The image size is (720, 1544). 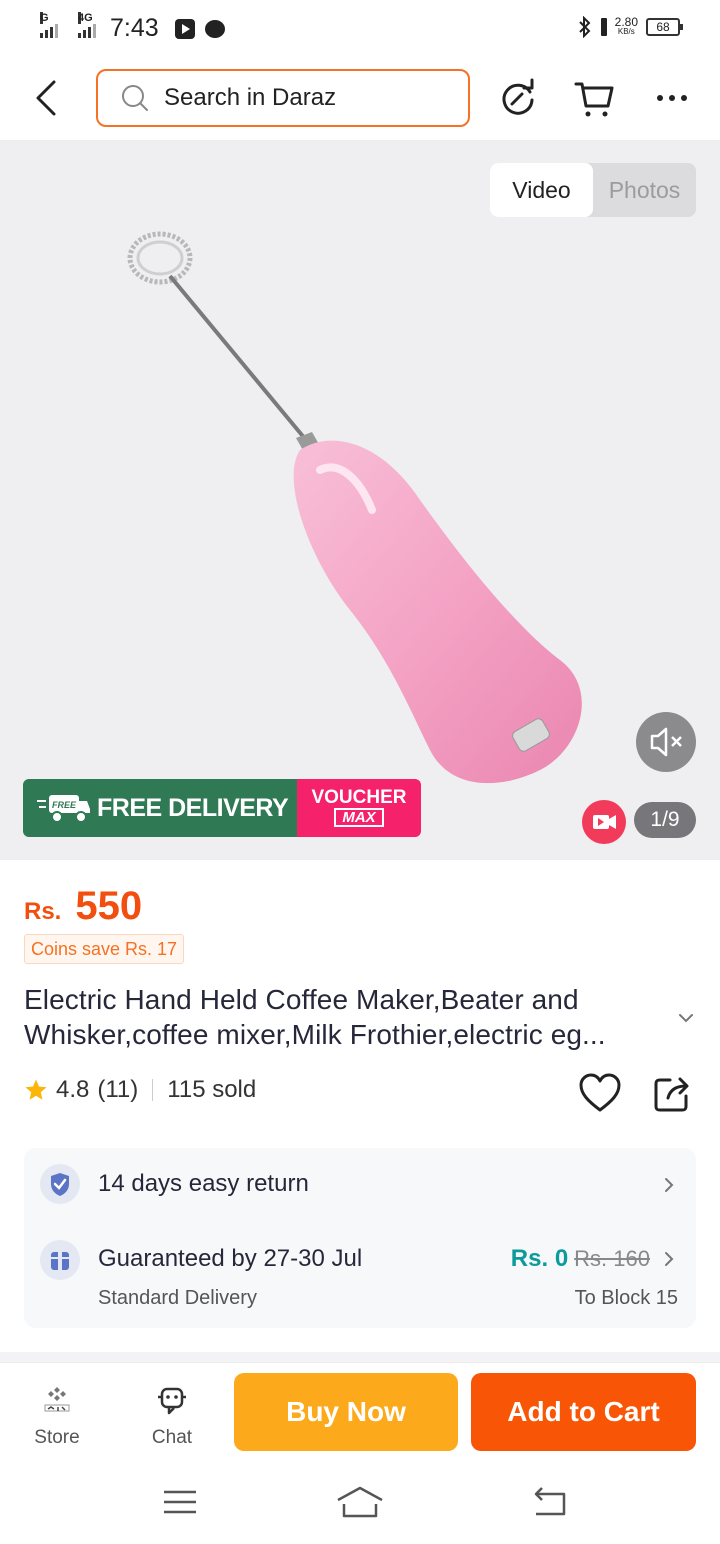 I want to click on cart-icon, so click(x=594, y=98).